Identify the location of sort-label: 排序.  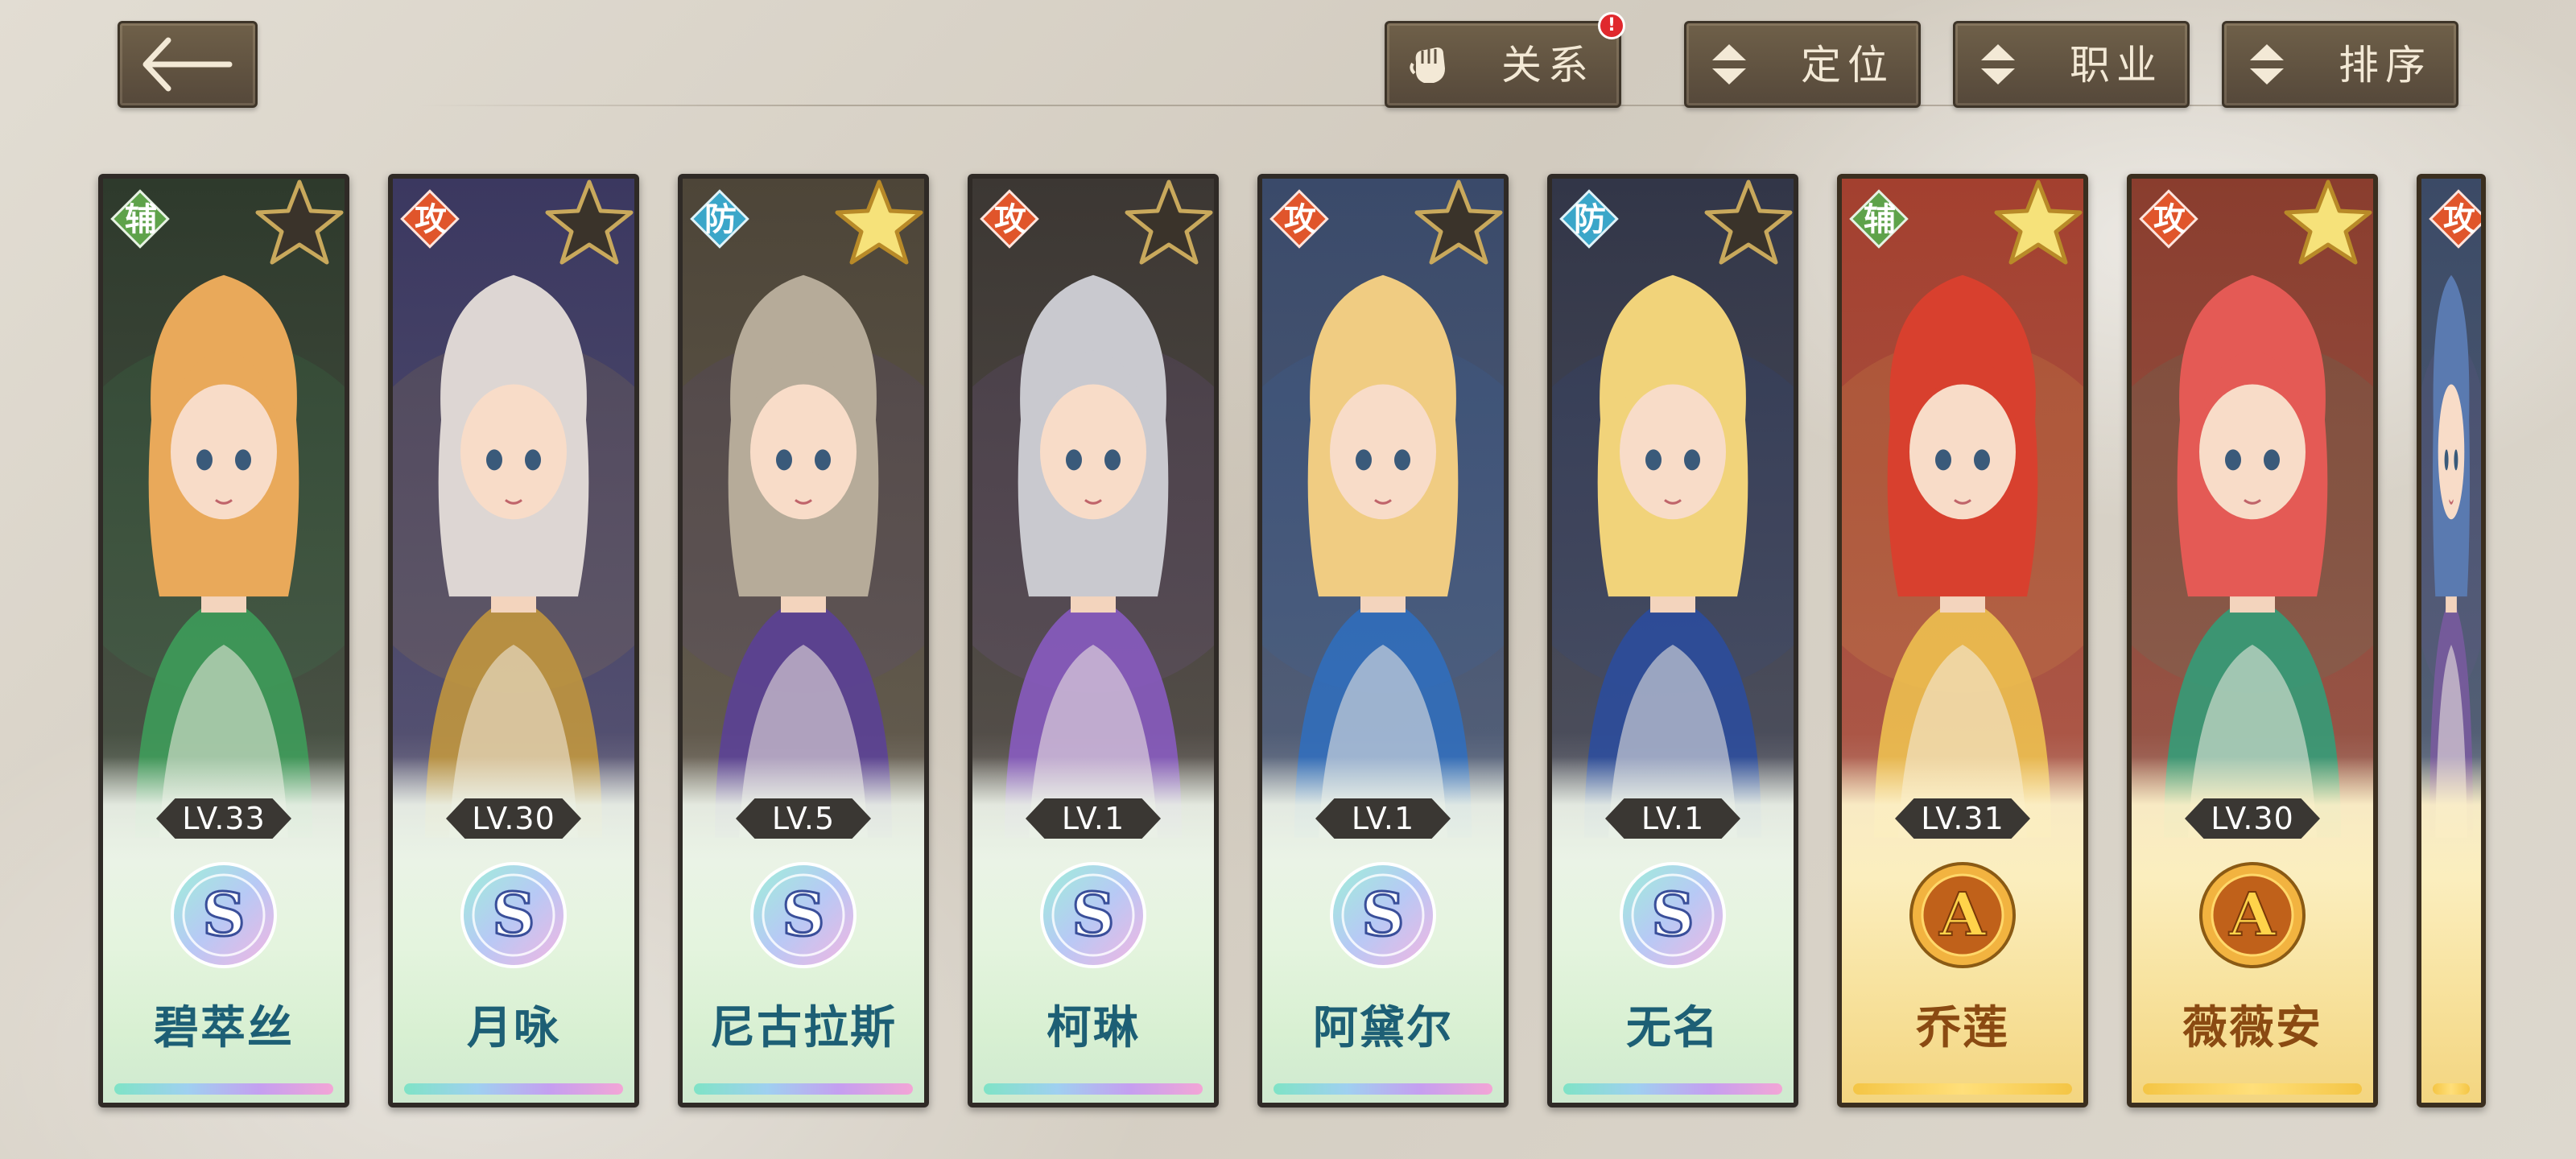
(2385, 65).